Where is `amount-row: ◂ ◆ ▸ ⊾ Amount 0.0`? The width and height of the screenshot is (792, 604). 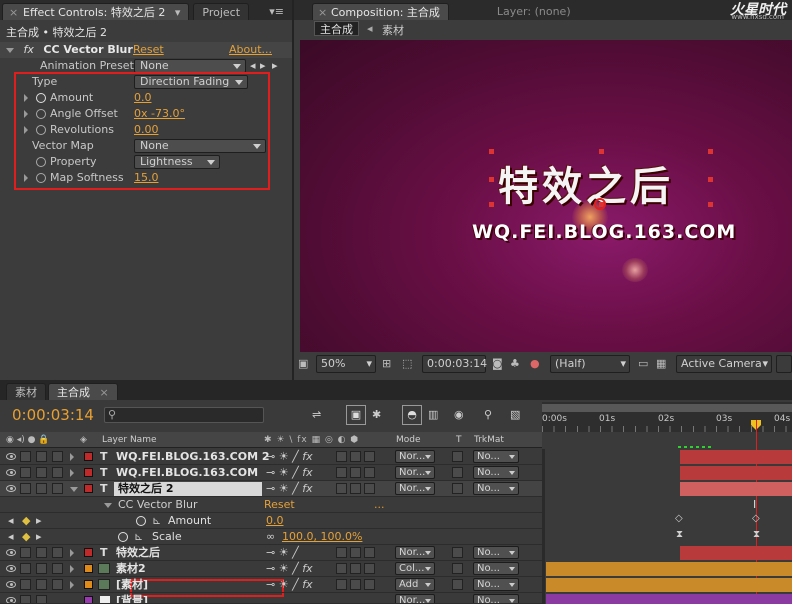 amount-row: ◂ ◆ ▸ ⊾ Amount 0.0 is located at coordinates (271, 521).